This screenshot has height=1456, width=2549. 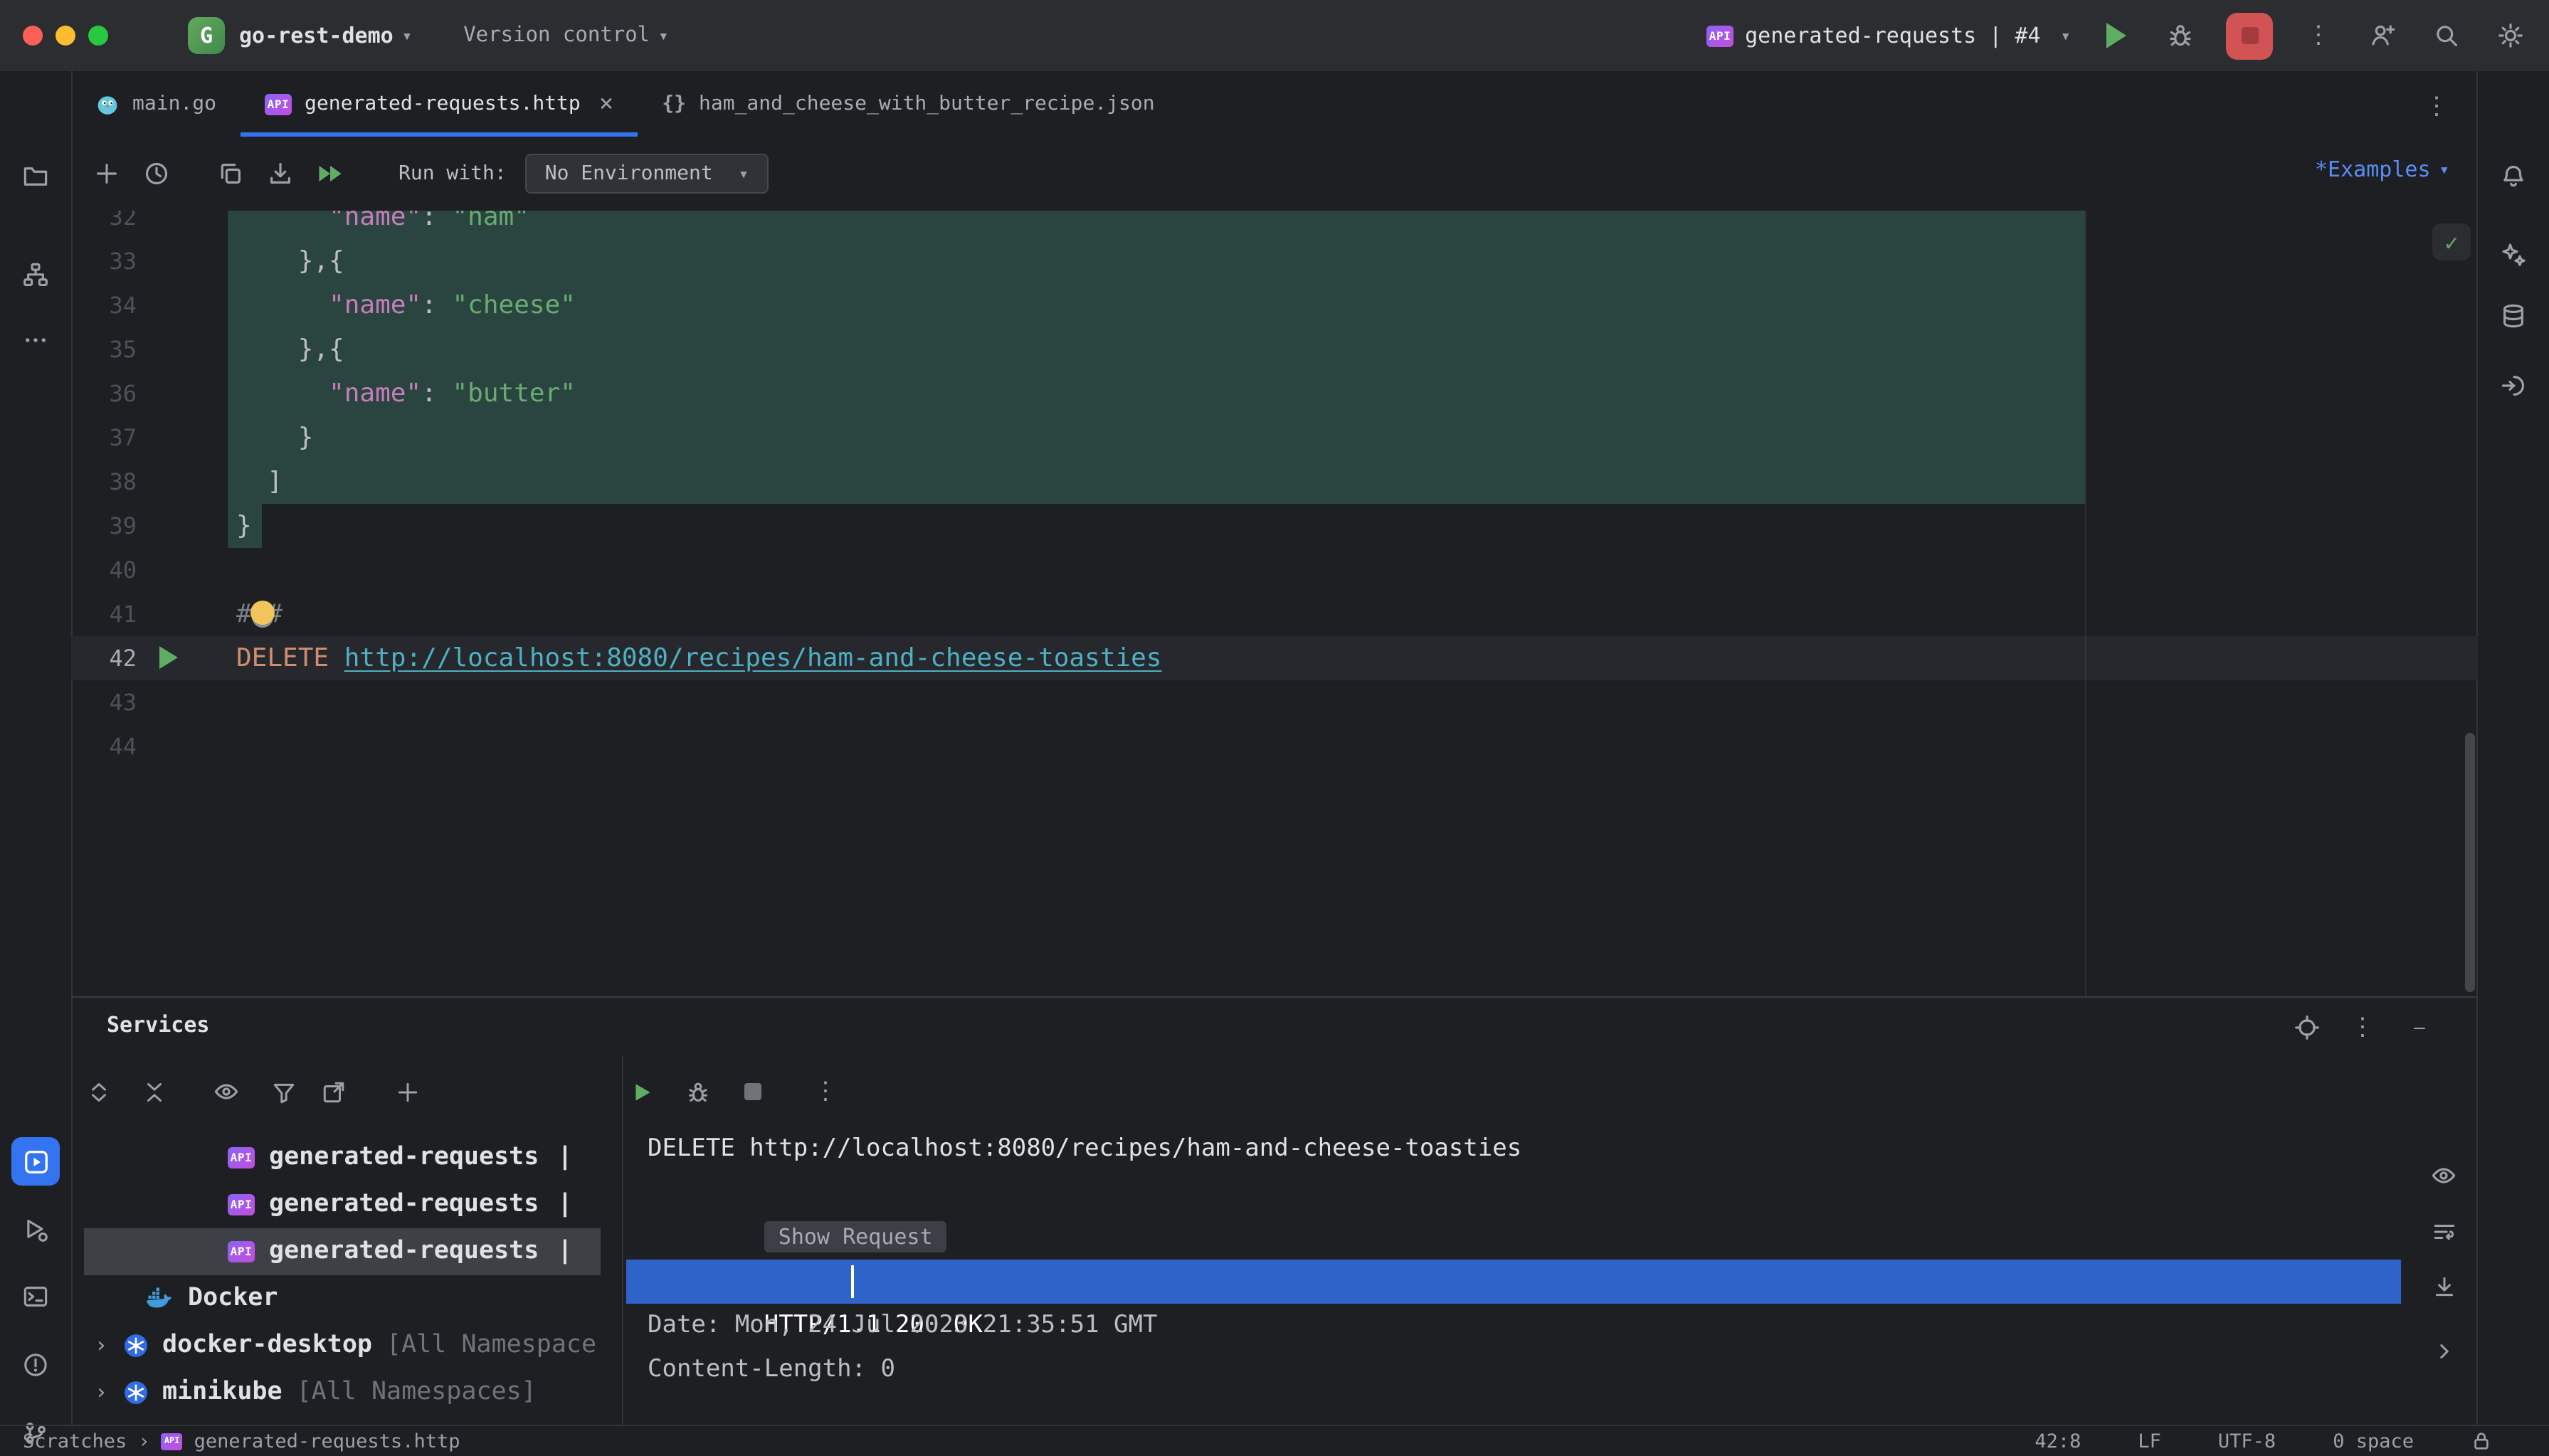 I want to click on tab-main-go: main.go, so click(x=156, y=104).